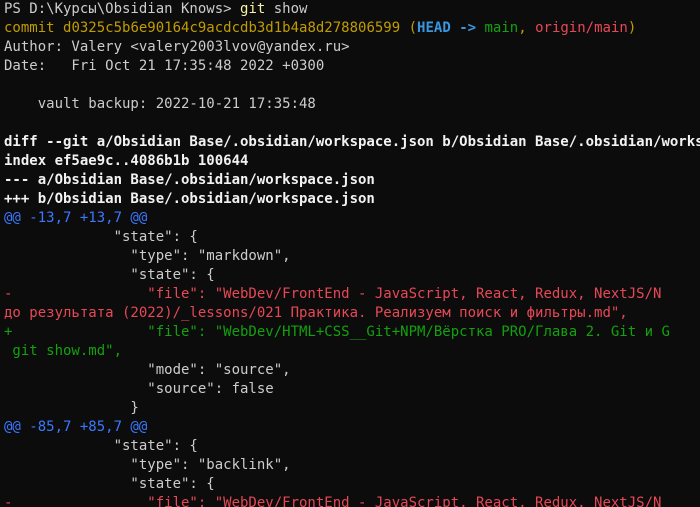  Describe the element at coordinates (63, 351) in the screenshot. I see `diff-added-line: git show.md",` at that location.